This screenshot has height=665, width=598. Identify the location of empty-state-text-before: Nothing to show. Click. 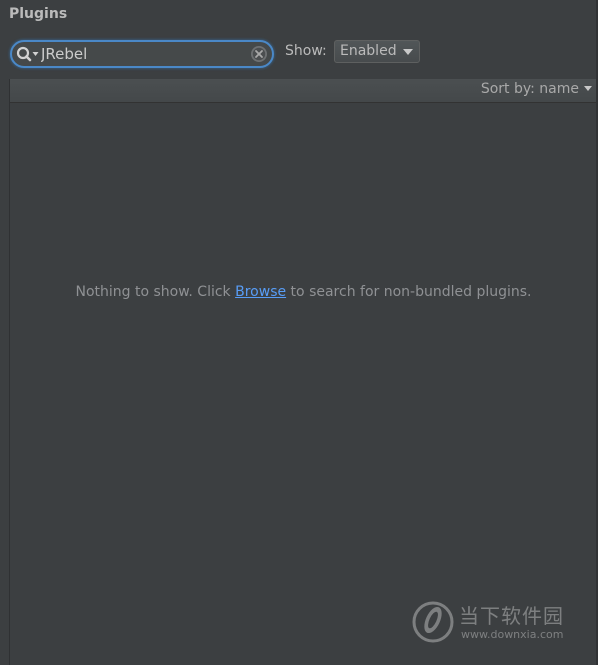
(155, 292).